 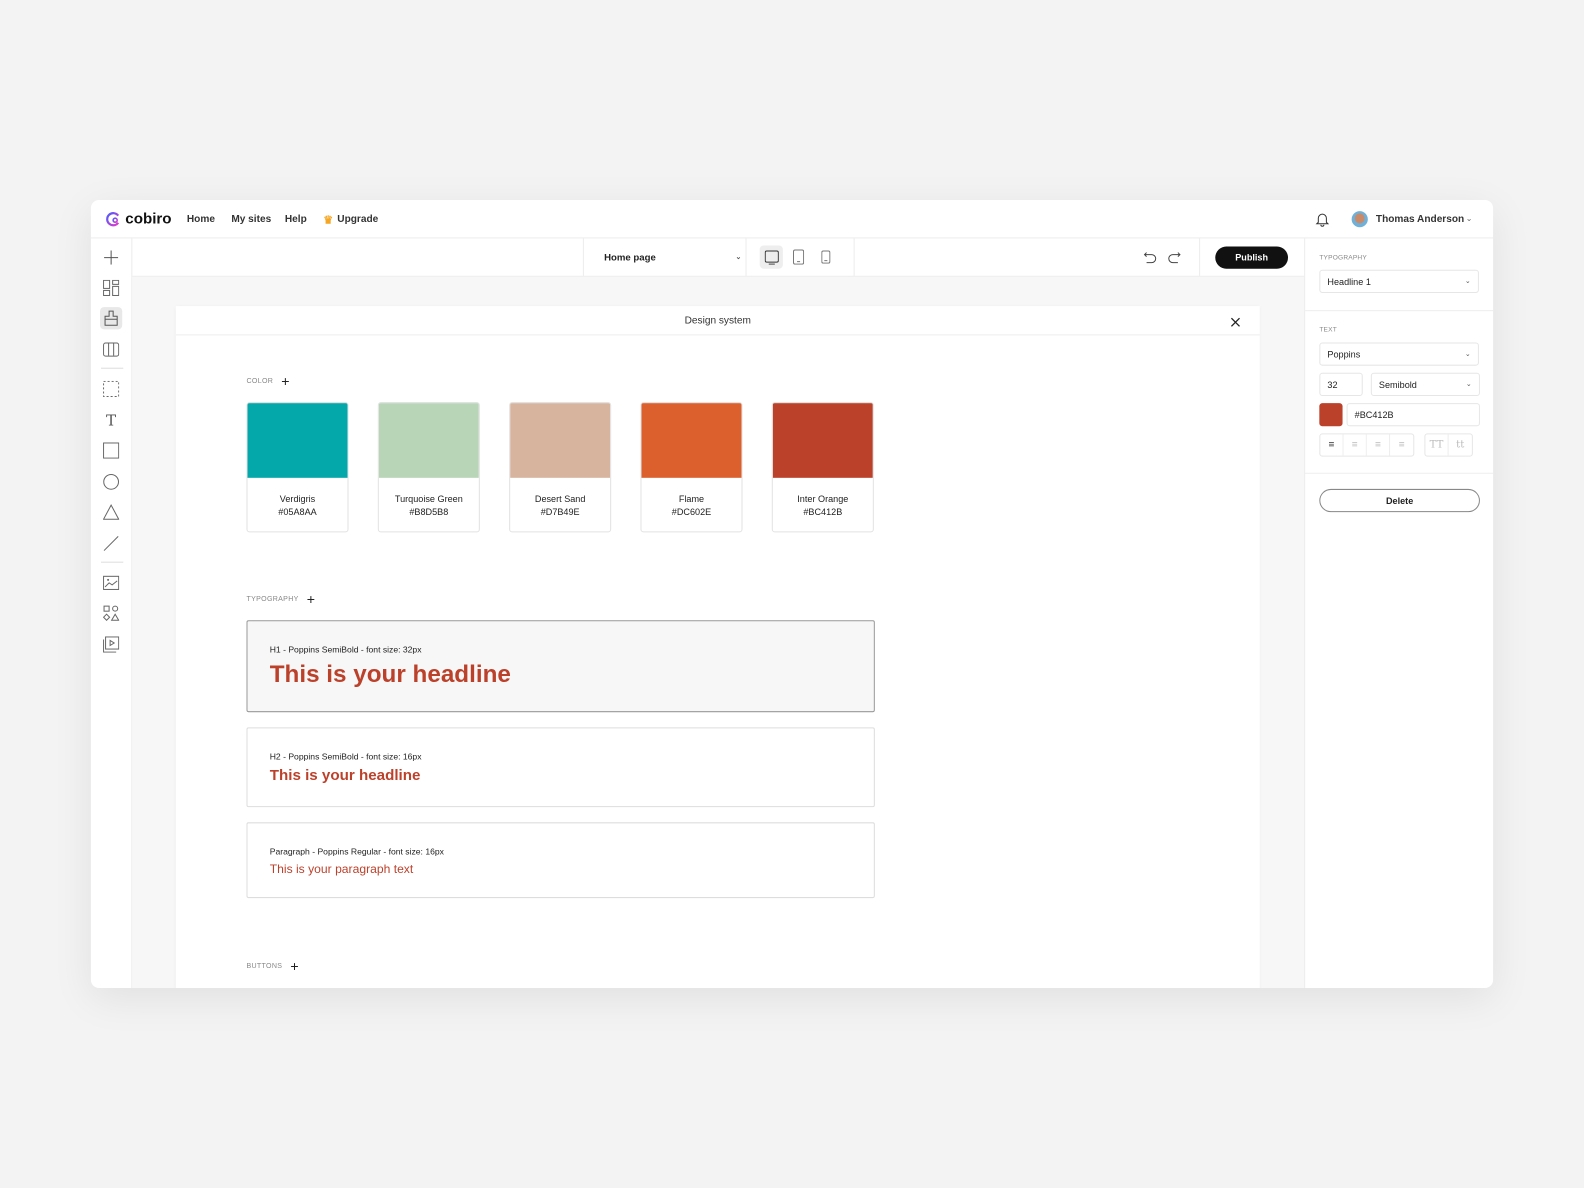 I want to click on user-name: Thomas Anderson, so click(x=1420, y=219).